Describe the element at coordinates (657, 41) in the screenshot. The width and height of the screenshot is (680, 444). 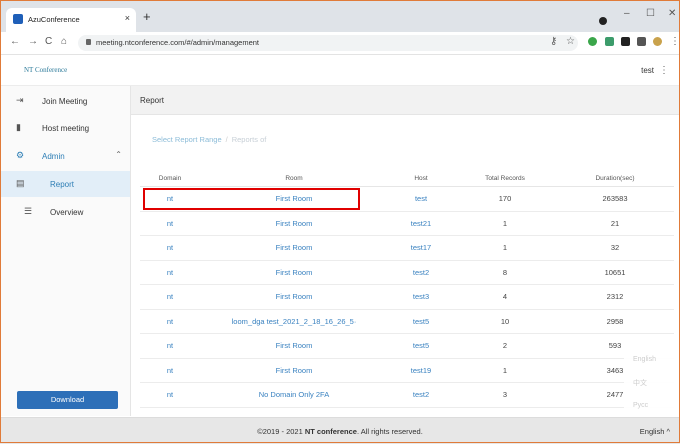
I see `avatar-icon` at that location.